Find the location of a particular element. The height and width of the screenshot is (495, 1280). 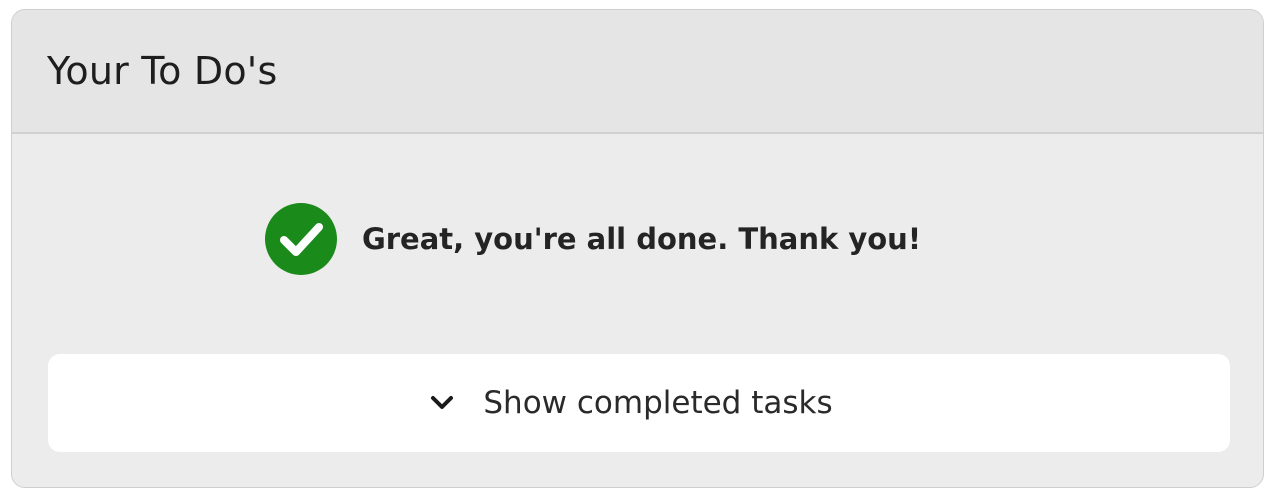

check-circle-icon is located at coordinates (300, 239).